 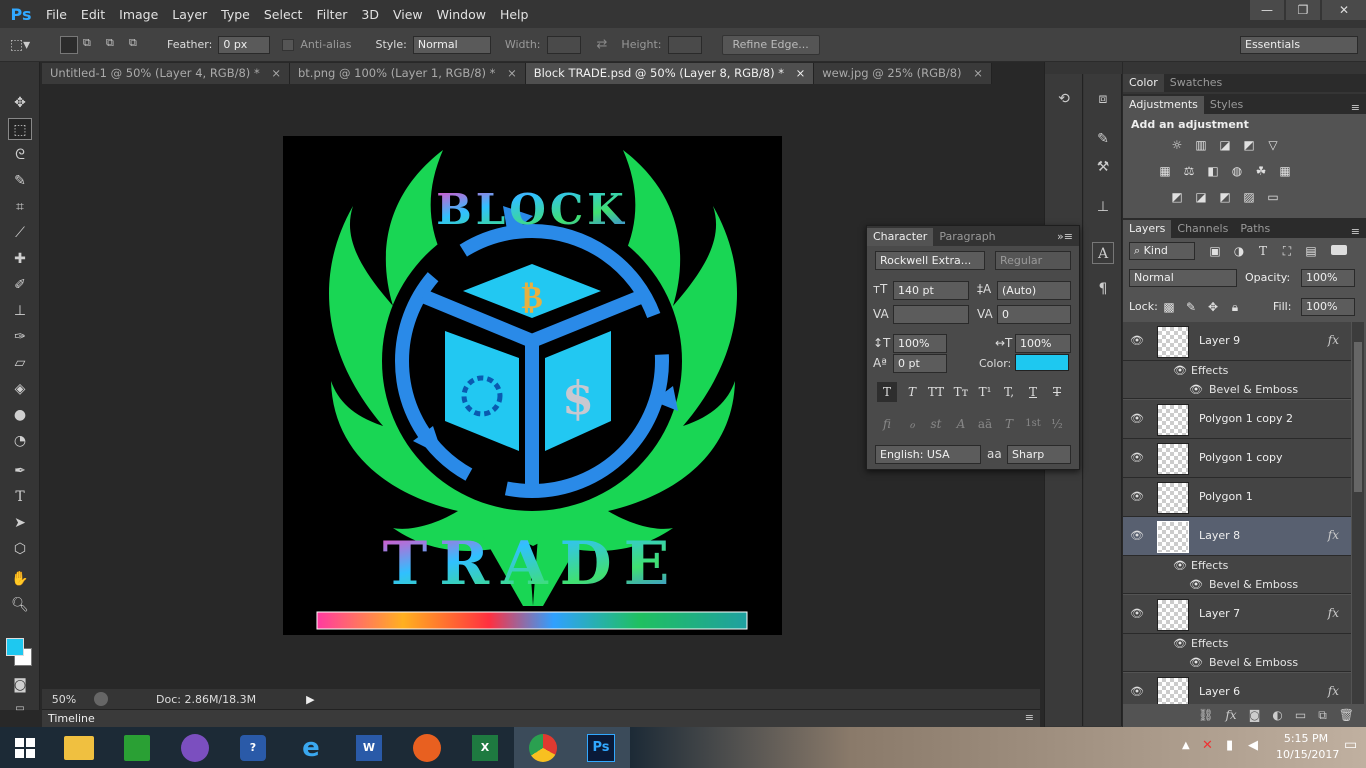 I want to click on healing-tool-icon: ✚, so click(x=20, y=259).